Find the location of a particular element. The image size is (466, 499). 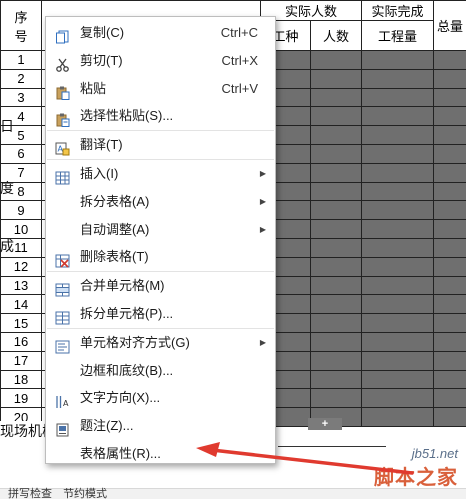

menu-item: 剪切(T) Ctrl+X is located at coordinates (160, 61).